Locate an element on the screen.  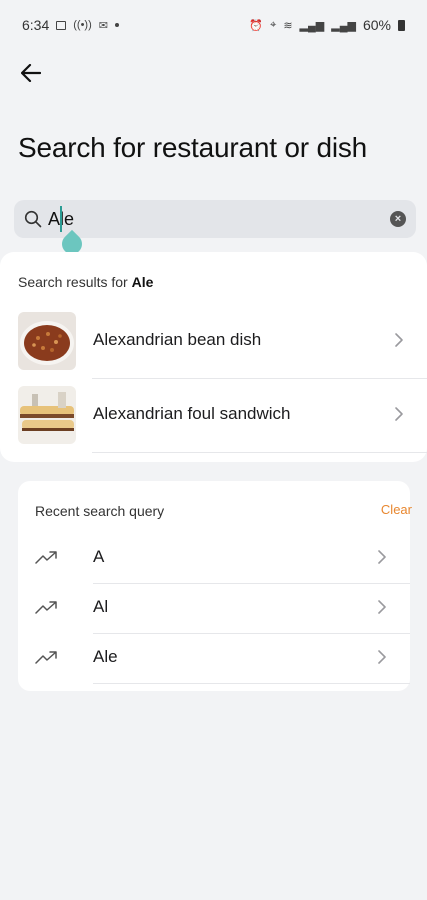
back-button is located at coordinates (31, 73).